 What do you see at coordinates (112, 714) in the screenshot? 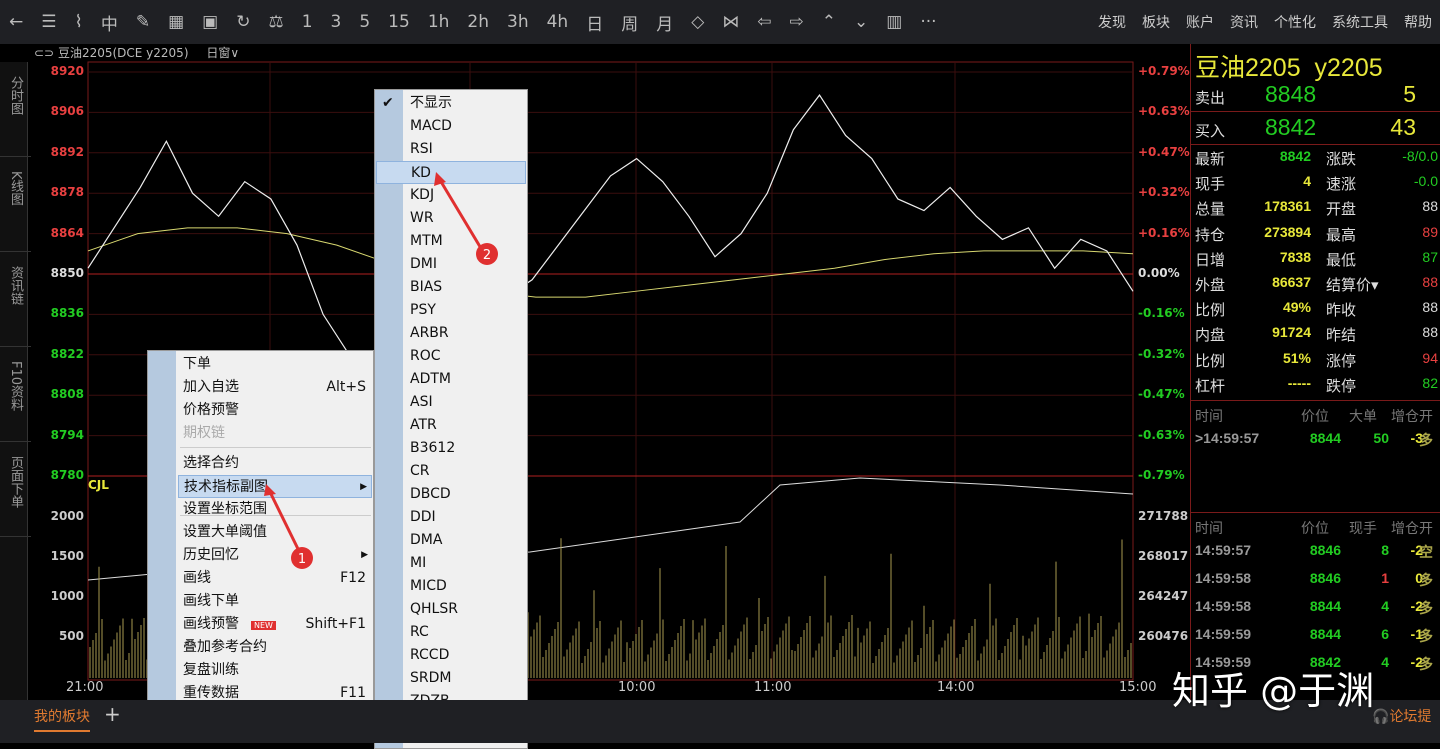
I see `add-tab-button: +` at bounding box center [112, 714].